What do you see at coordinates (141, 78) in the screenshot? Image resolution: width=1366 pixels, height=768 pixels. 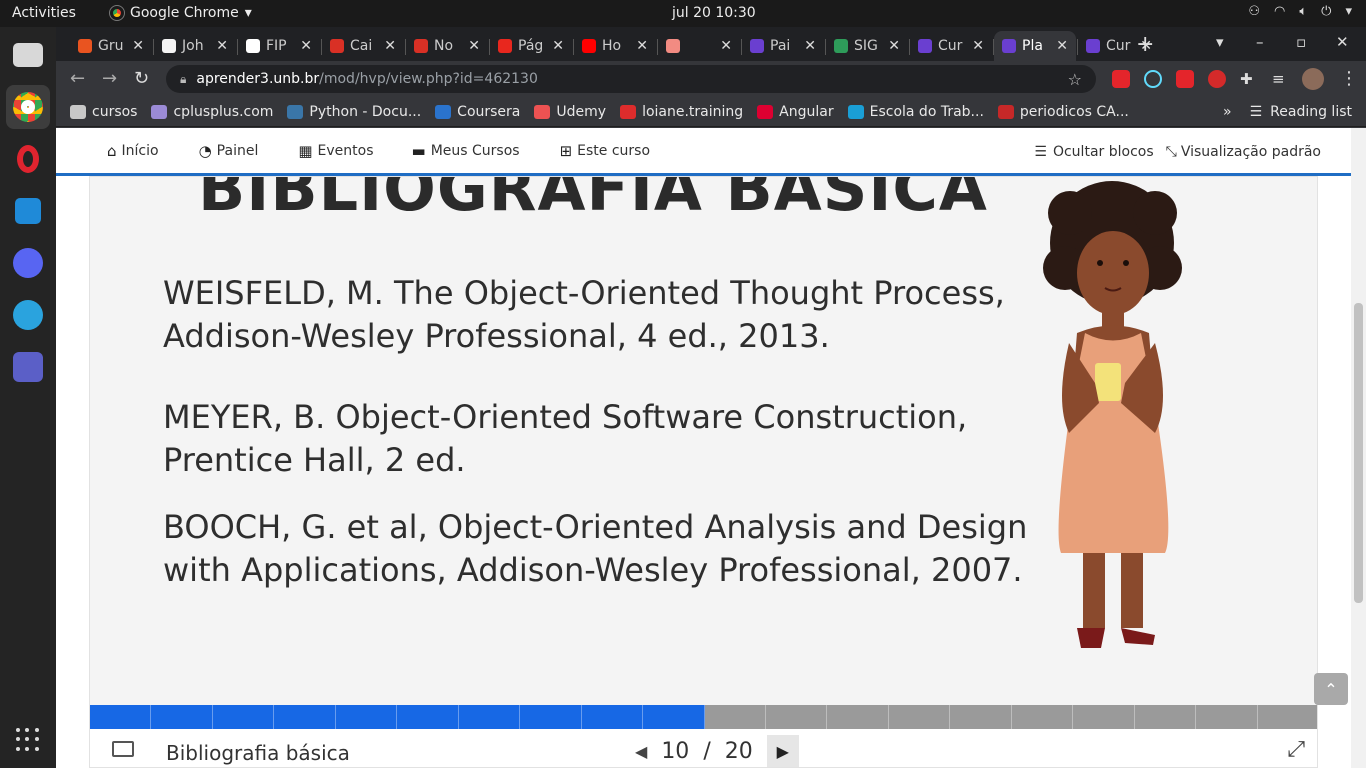 I see `reload-icon: ↻` at bounding box center [141, 78].